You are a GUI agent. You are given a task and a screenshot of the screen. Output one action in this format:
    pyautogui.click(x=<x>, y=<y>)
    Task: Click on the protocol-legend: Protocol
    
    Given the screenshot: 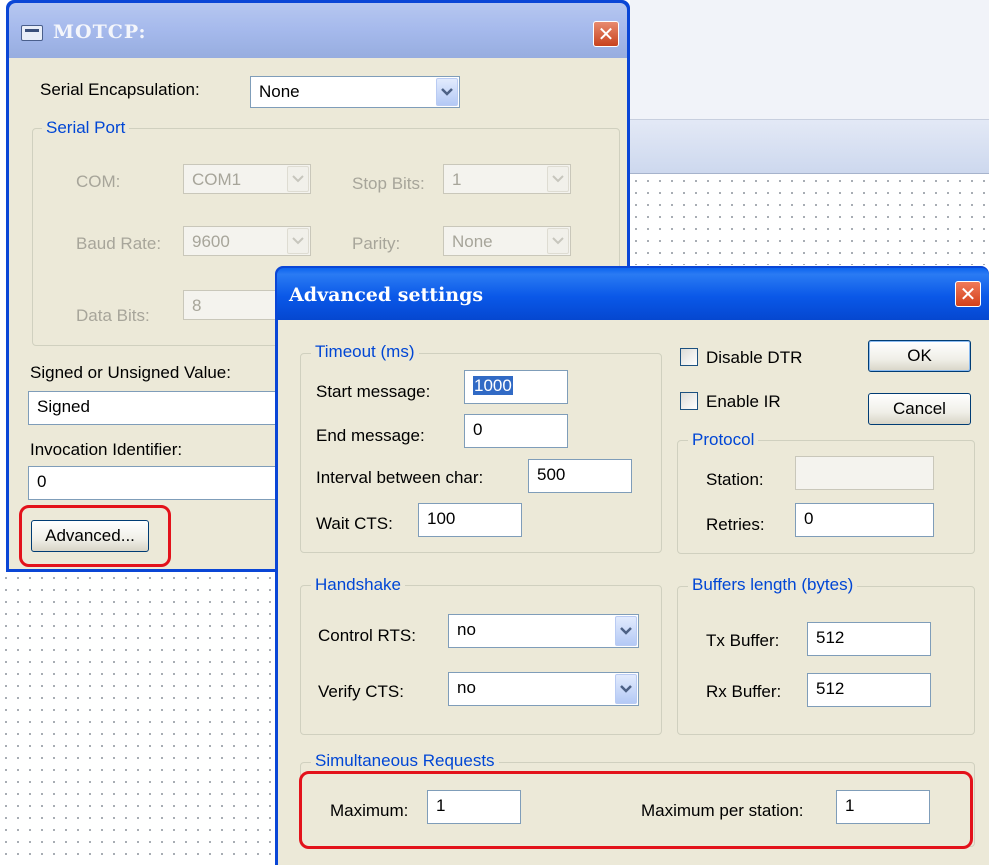 What is the action you would take?
    pyautogui.click(x=723, y=440)
    